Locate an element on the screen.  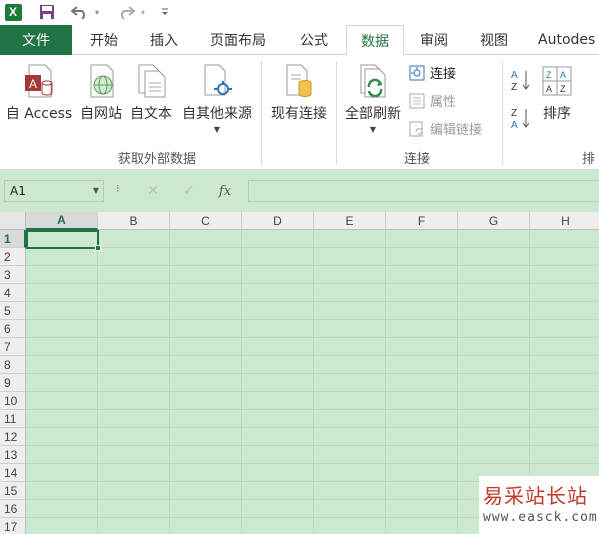
column-header-b: B is located at coordinates (134, 221).